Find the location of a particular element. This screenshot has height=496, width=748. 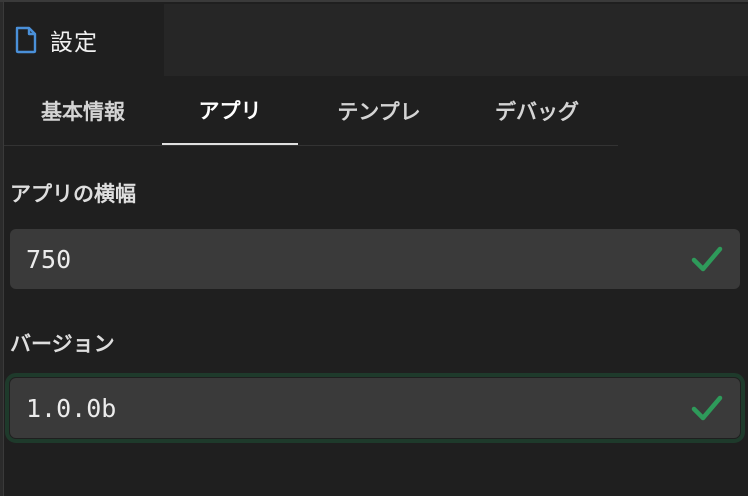

version-field is located at coordinates (375, 408).